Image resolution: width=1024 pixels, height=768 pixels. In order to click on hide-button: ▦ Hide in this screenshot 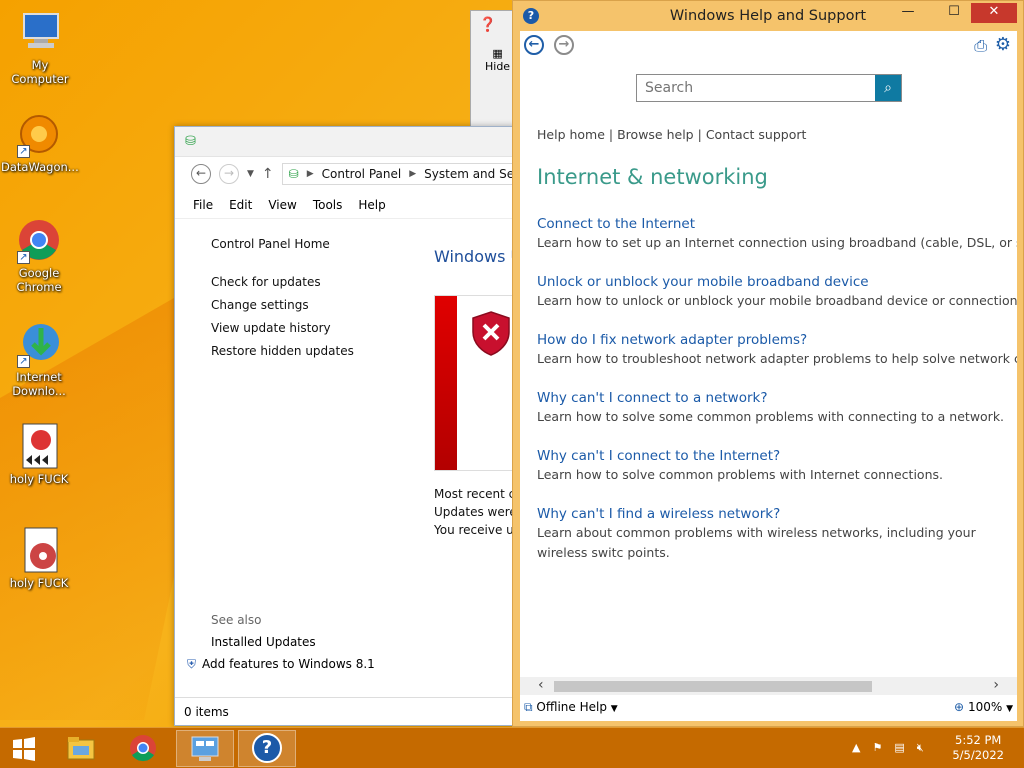, I will do `click(497, 60)`.